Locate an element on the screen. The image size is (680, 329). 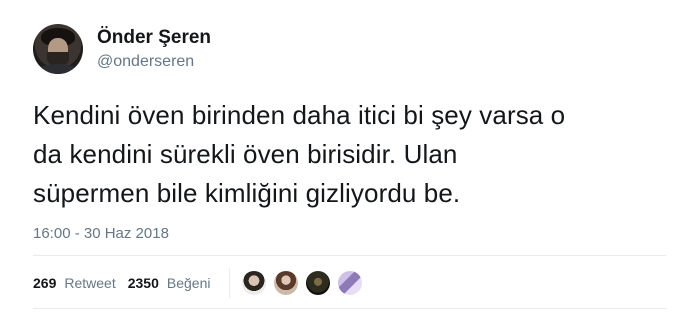
avatar-body is located at coordinates (58, 69).